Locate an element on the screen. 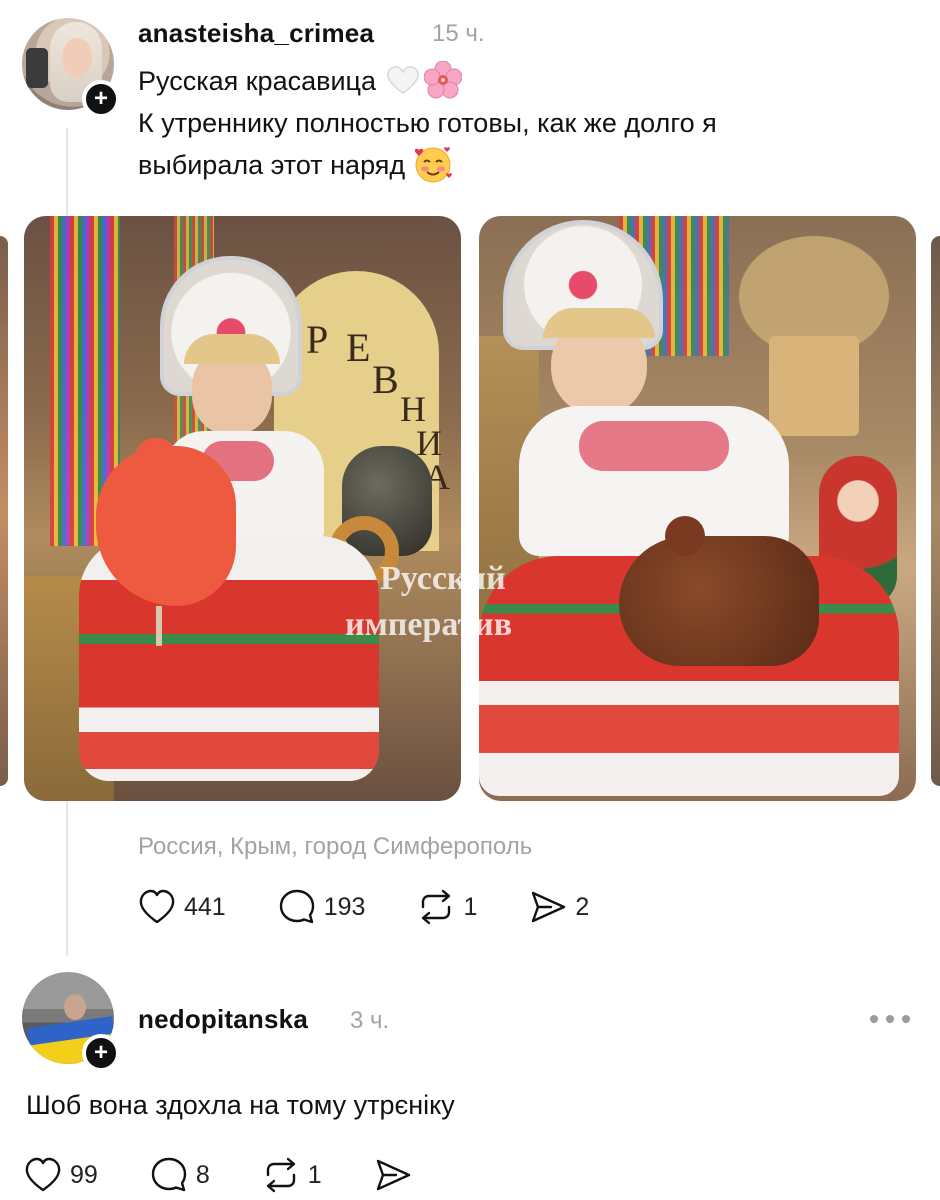 The width and height of the screenshot is (940, 1200). like-count: 441 is located at coordinates (205, 906).